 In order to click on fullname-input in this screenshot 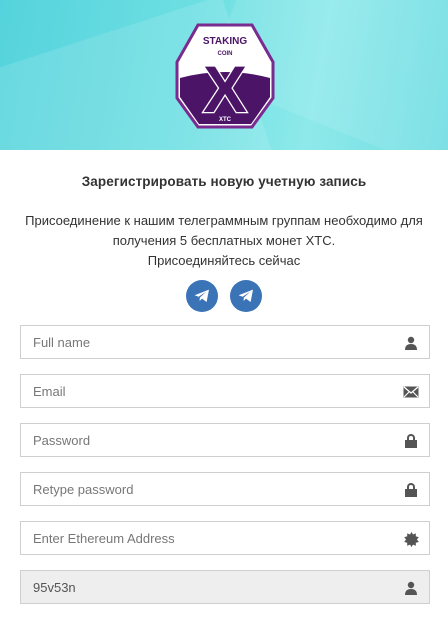, I will do `click(225, 342)`.